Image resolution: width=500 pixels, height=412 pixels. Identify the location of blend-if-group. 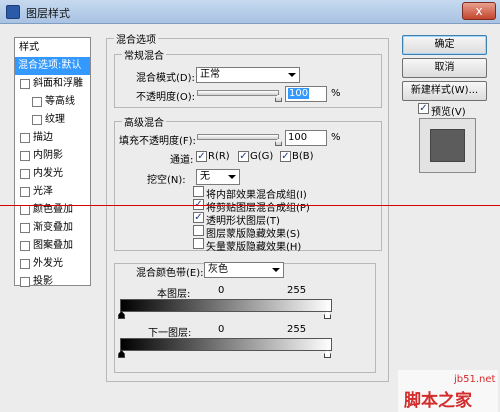
(245, 318).